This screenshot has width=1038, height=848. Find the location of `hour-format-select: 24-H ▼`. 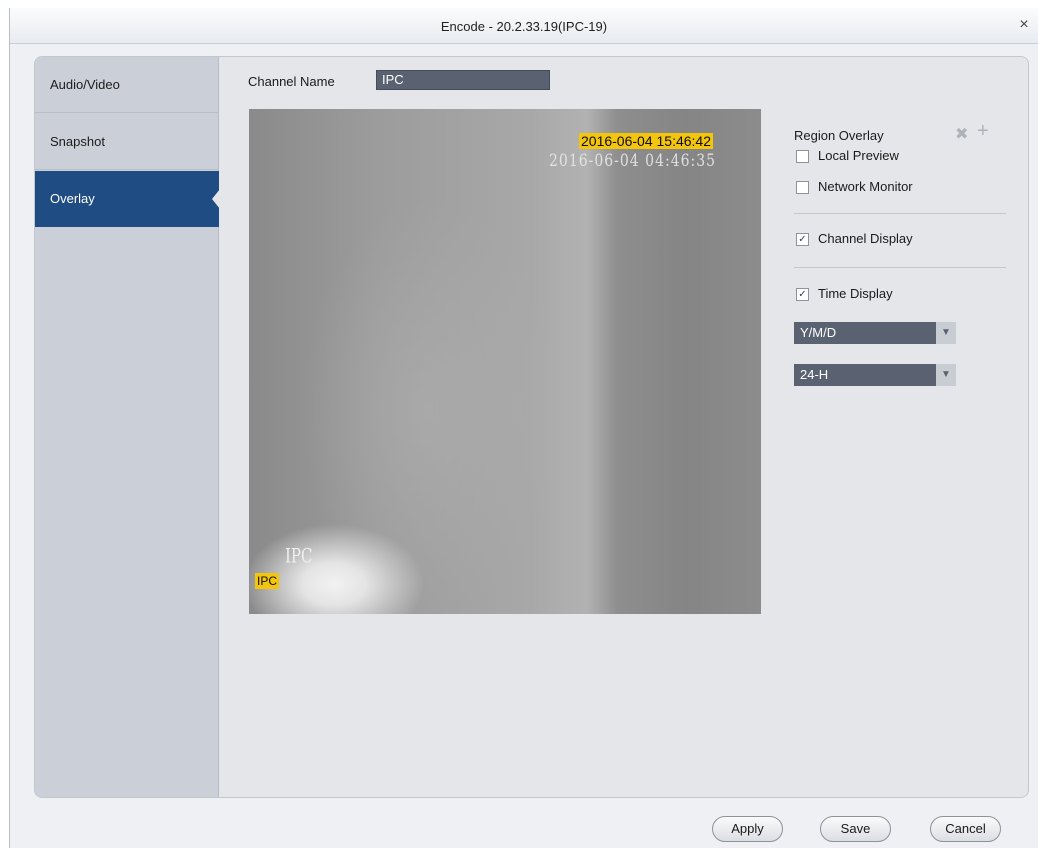

hour-format-select: 24-H ▼ is located at coordinates (875, 375).